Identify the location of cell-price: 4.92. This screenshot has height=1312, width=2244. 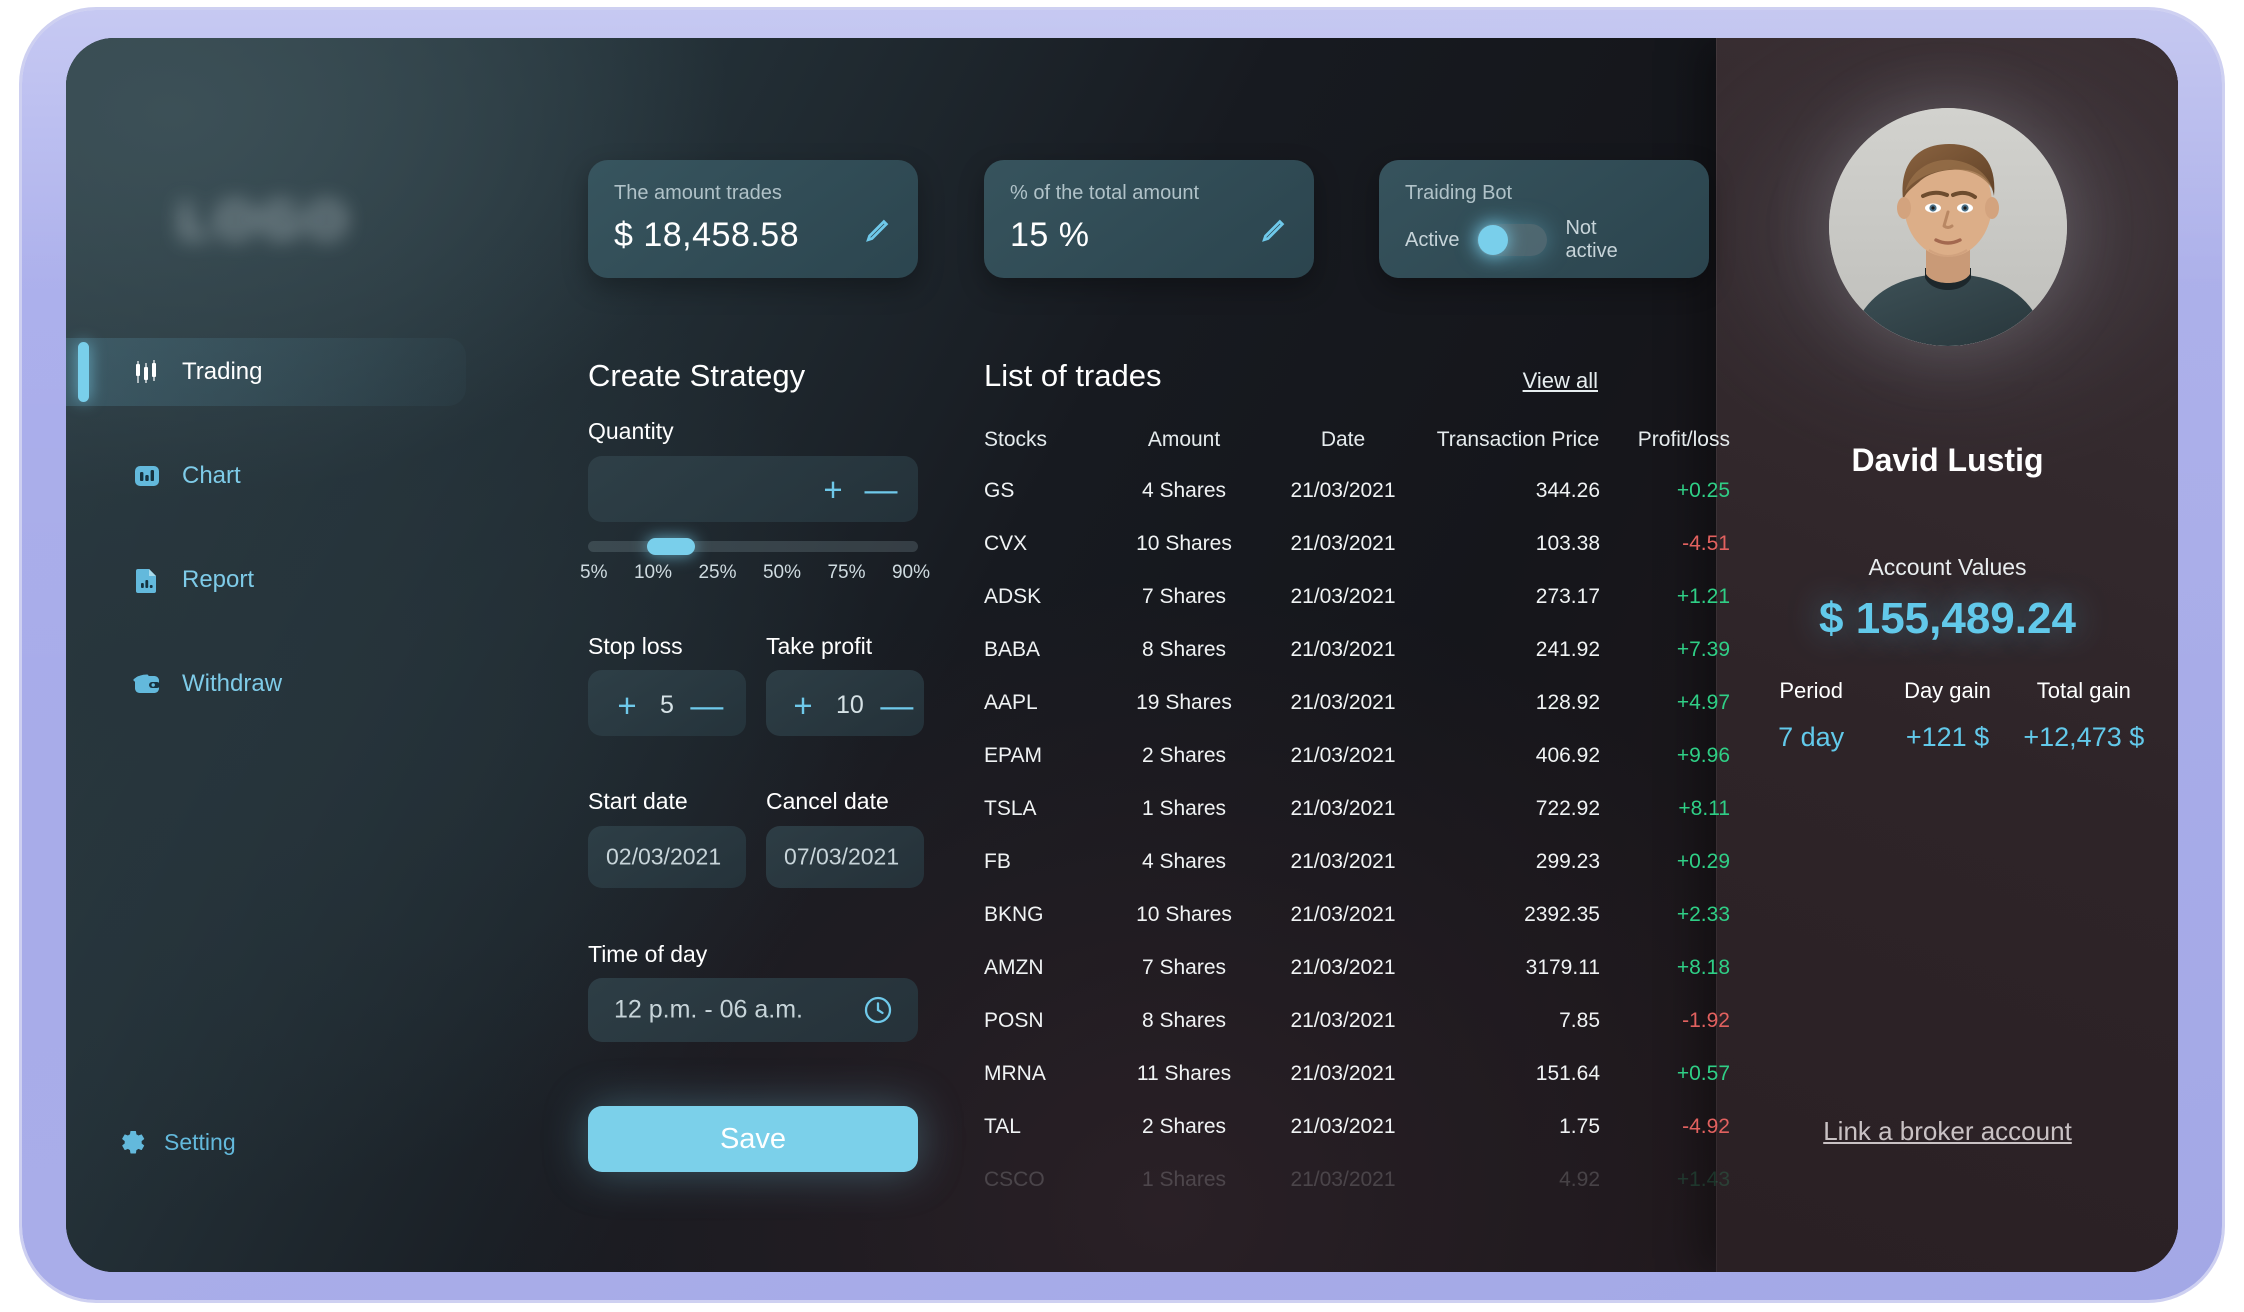
(1579, 1179).